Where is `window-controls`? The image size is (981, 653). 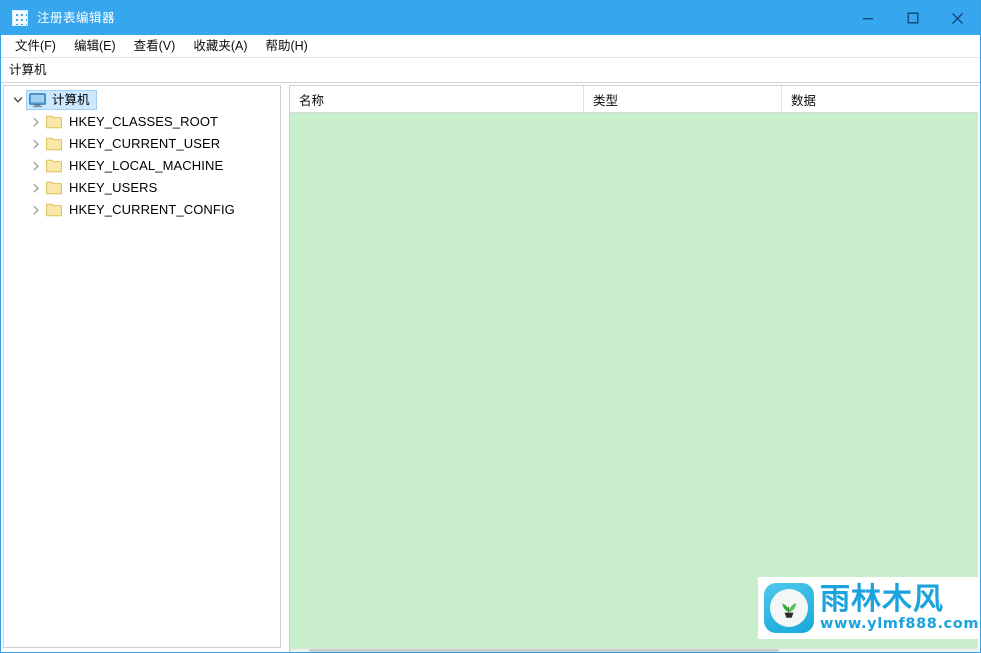
window-controls is located at coordinates (912, 18).